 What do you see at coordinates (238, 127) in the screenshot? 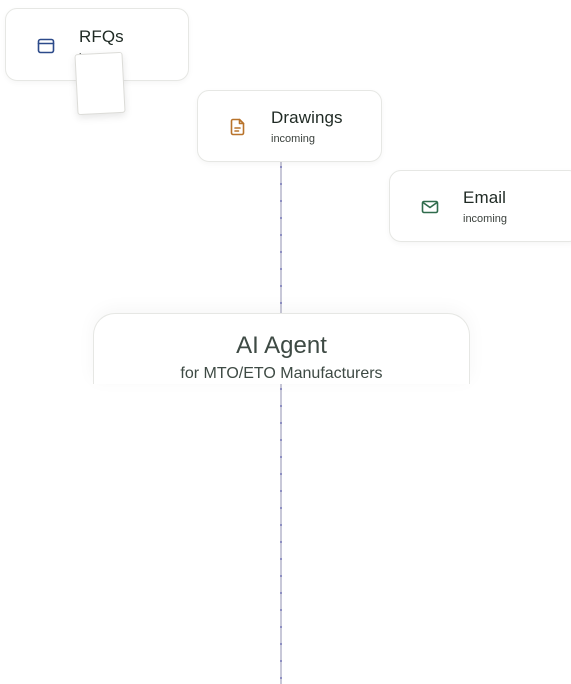
I see `document-icon` at bounding box center [238, 127].